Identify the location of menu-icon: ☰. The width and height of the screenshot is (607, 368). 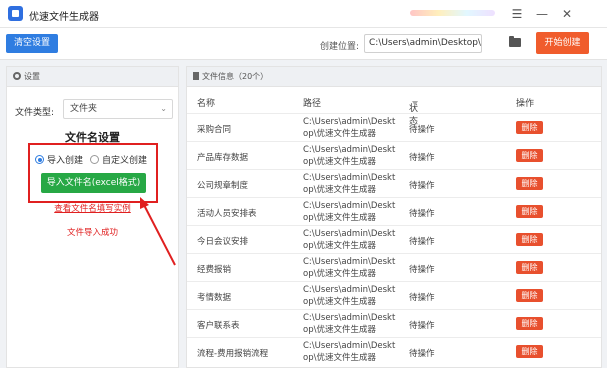
(517, 14).